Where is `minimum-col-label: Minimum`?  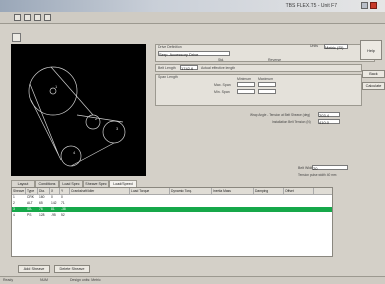
minimum-col-label: Minimum is located at coordinates (244, 79).